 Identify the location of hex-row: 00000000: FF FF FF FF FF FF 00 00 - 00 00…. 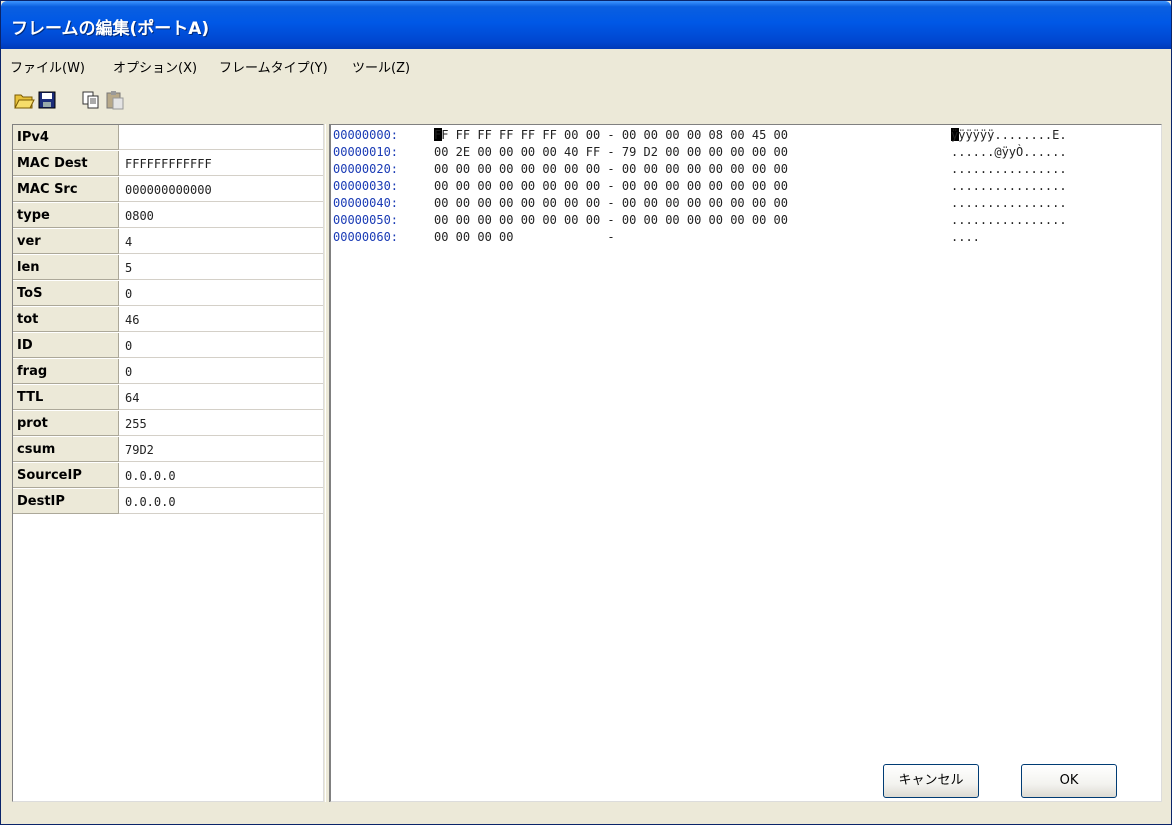
(746, 136).